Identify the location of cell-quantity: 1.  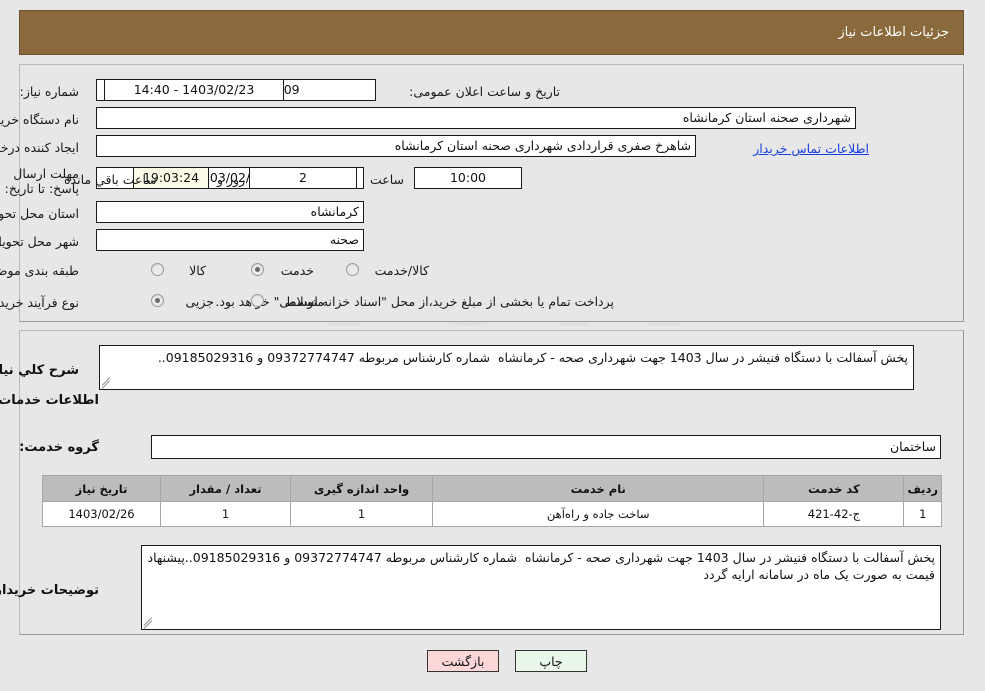
(226, 514).